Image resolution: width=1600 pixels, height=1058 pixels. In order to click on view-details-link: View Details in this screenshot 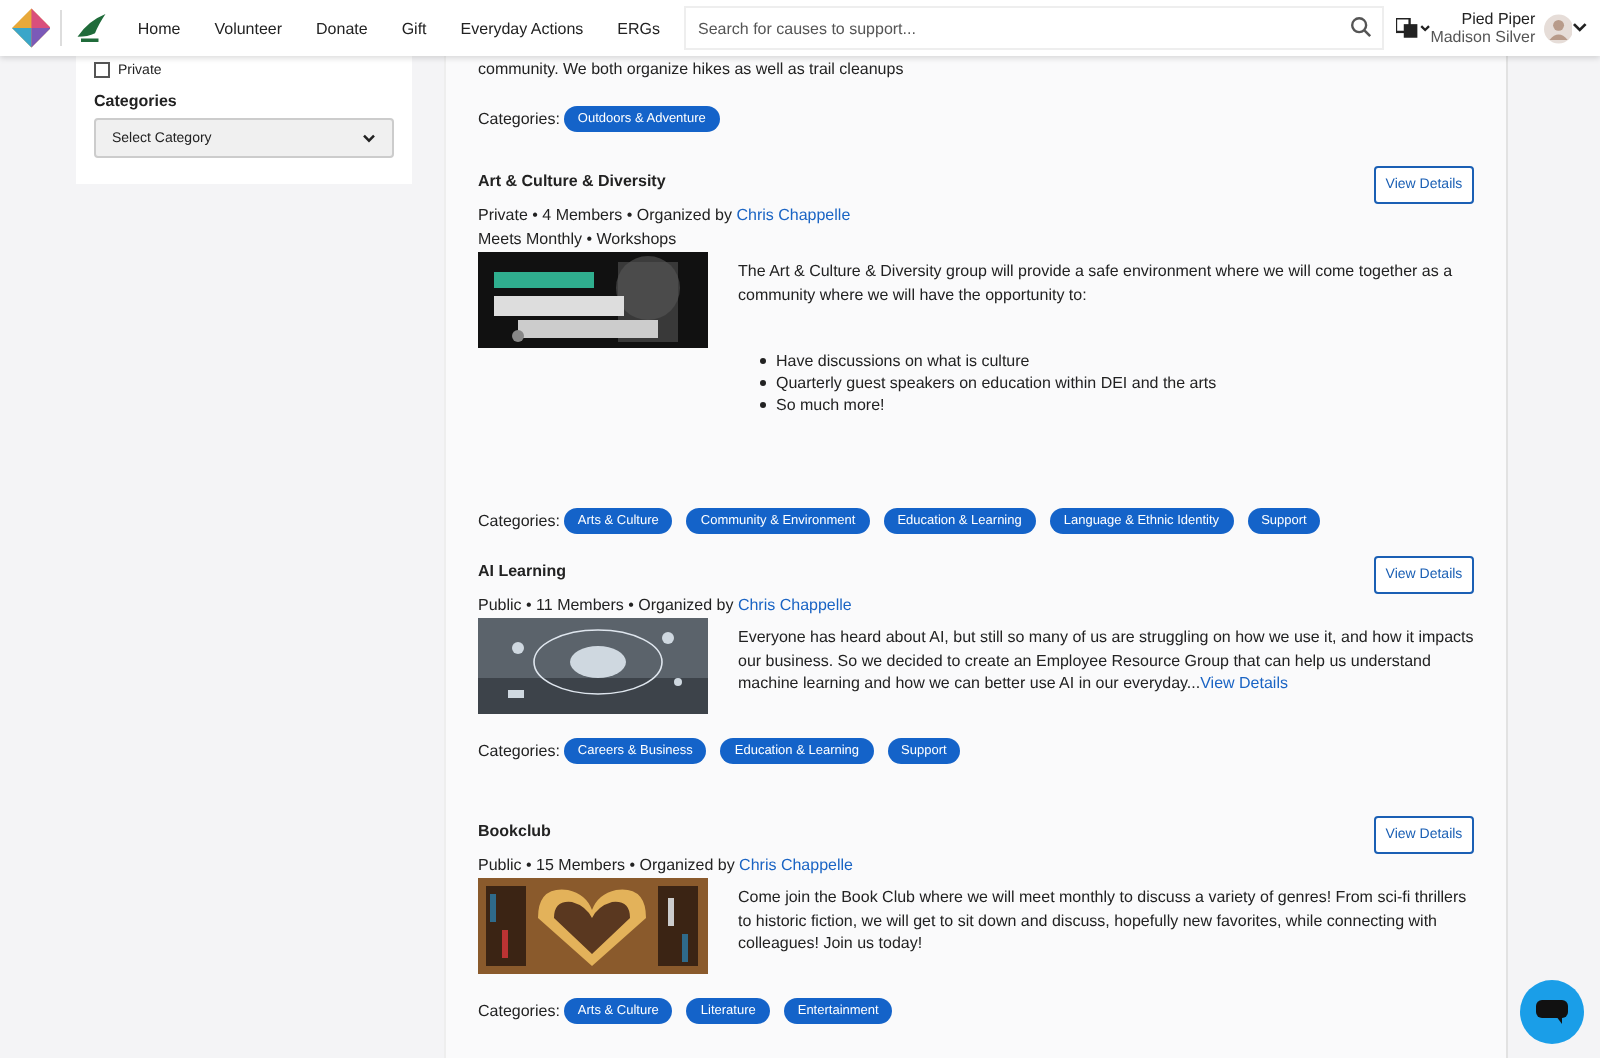, I will do `click(1244, 683)`.